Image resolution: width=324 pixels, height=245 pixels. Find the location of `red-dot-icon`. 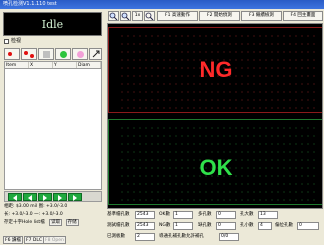

red-dot-icon is located at coordinates (10, 54).